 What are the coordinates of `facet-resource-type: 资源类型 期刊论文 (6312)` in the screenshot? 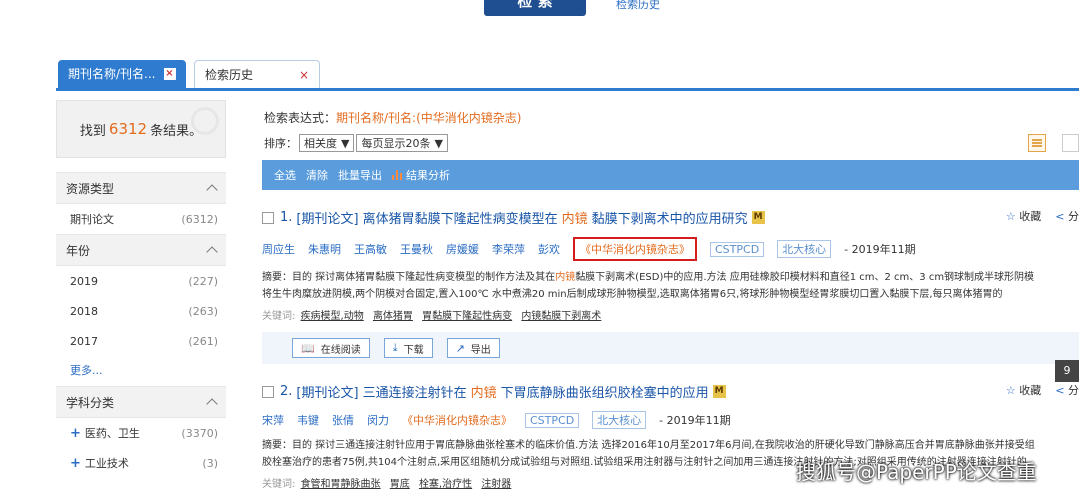 It's located at (141, 203).